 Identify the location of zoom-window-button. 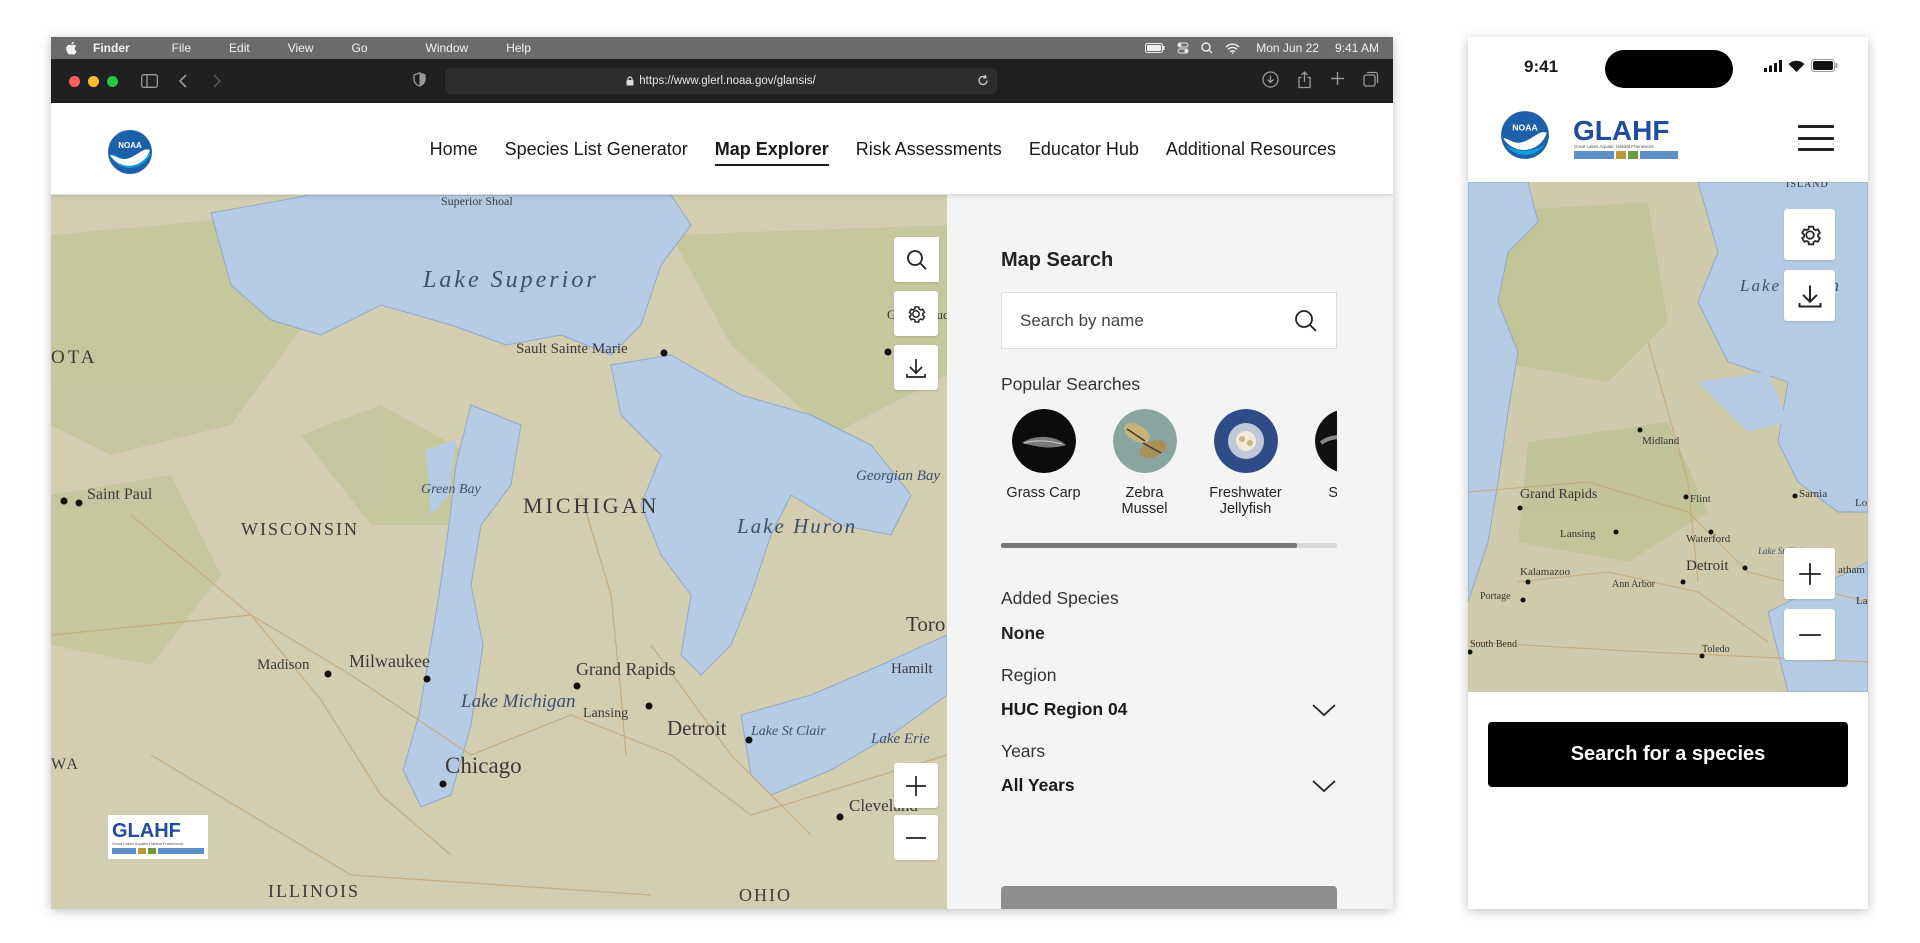
(112, 81).